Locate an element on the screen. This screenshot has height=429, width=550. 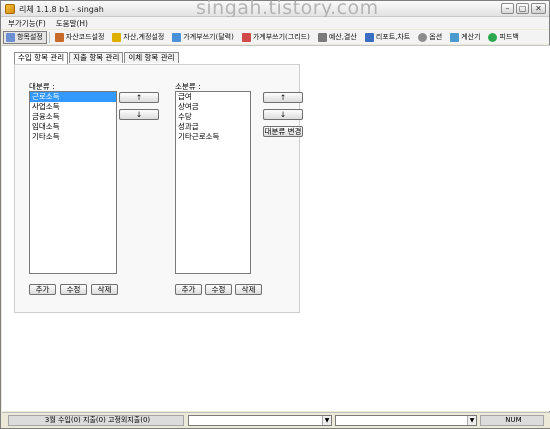
tab-expense: 지출 항목 관리 is located at coordinates (96, 57).